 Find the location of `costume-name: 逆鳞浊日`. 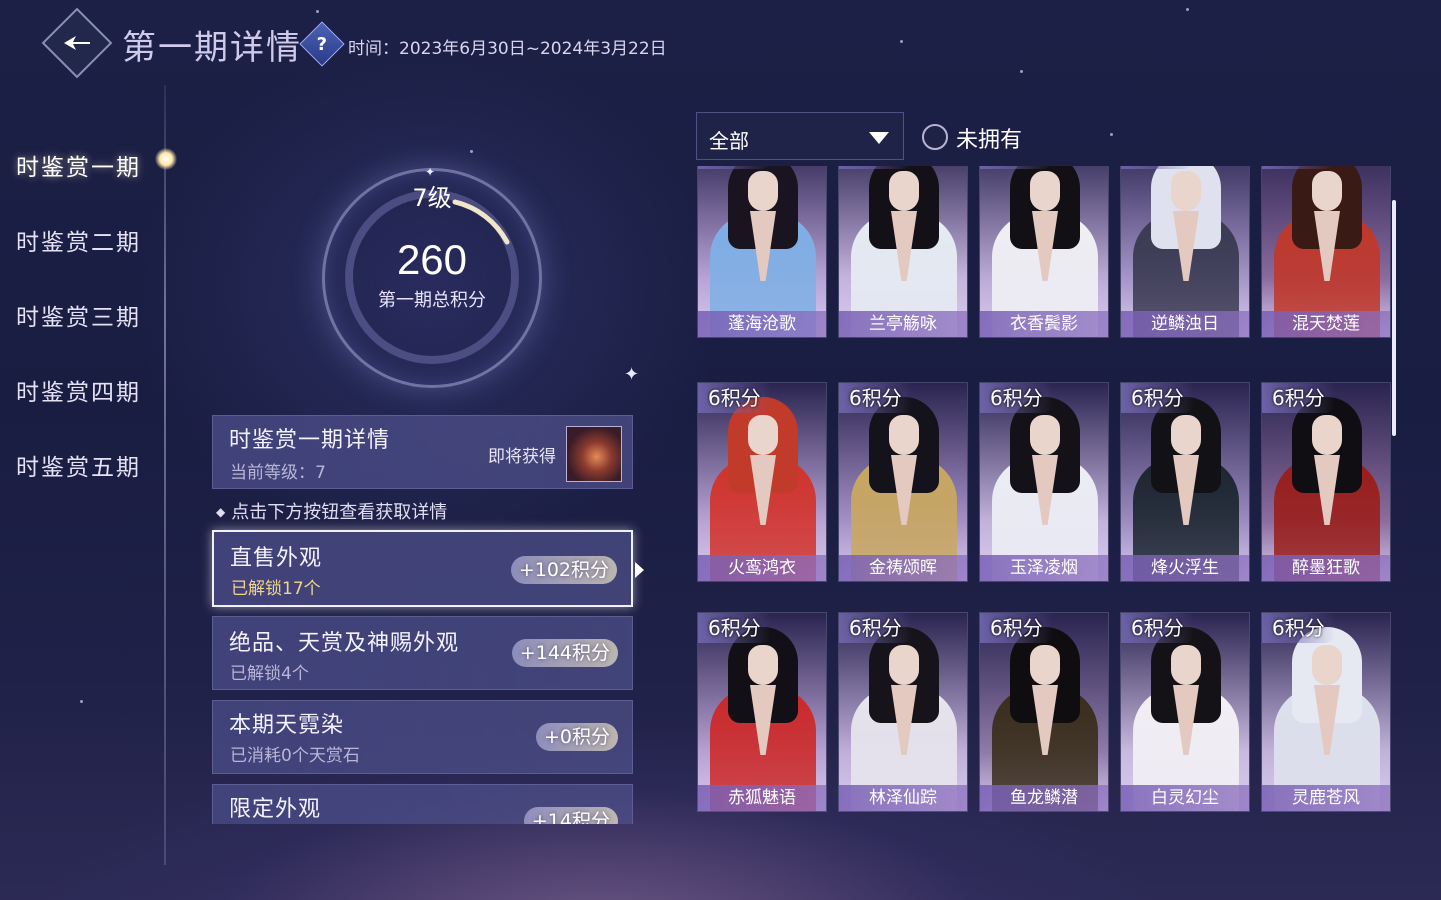

costume-name: 逆鳞浊日 is located at coordinates (1185, 324).